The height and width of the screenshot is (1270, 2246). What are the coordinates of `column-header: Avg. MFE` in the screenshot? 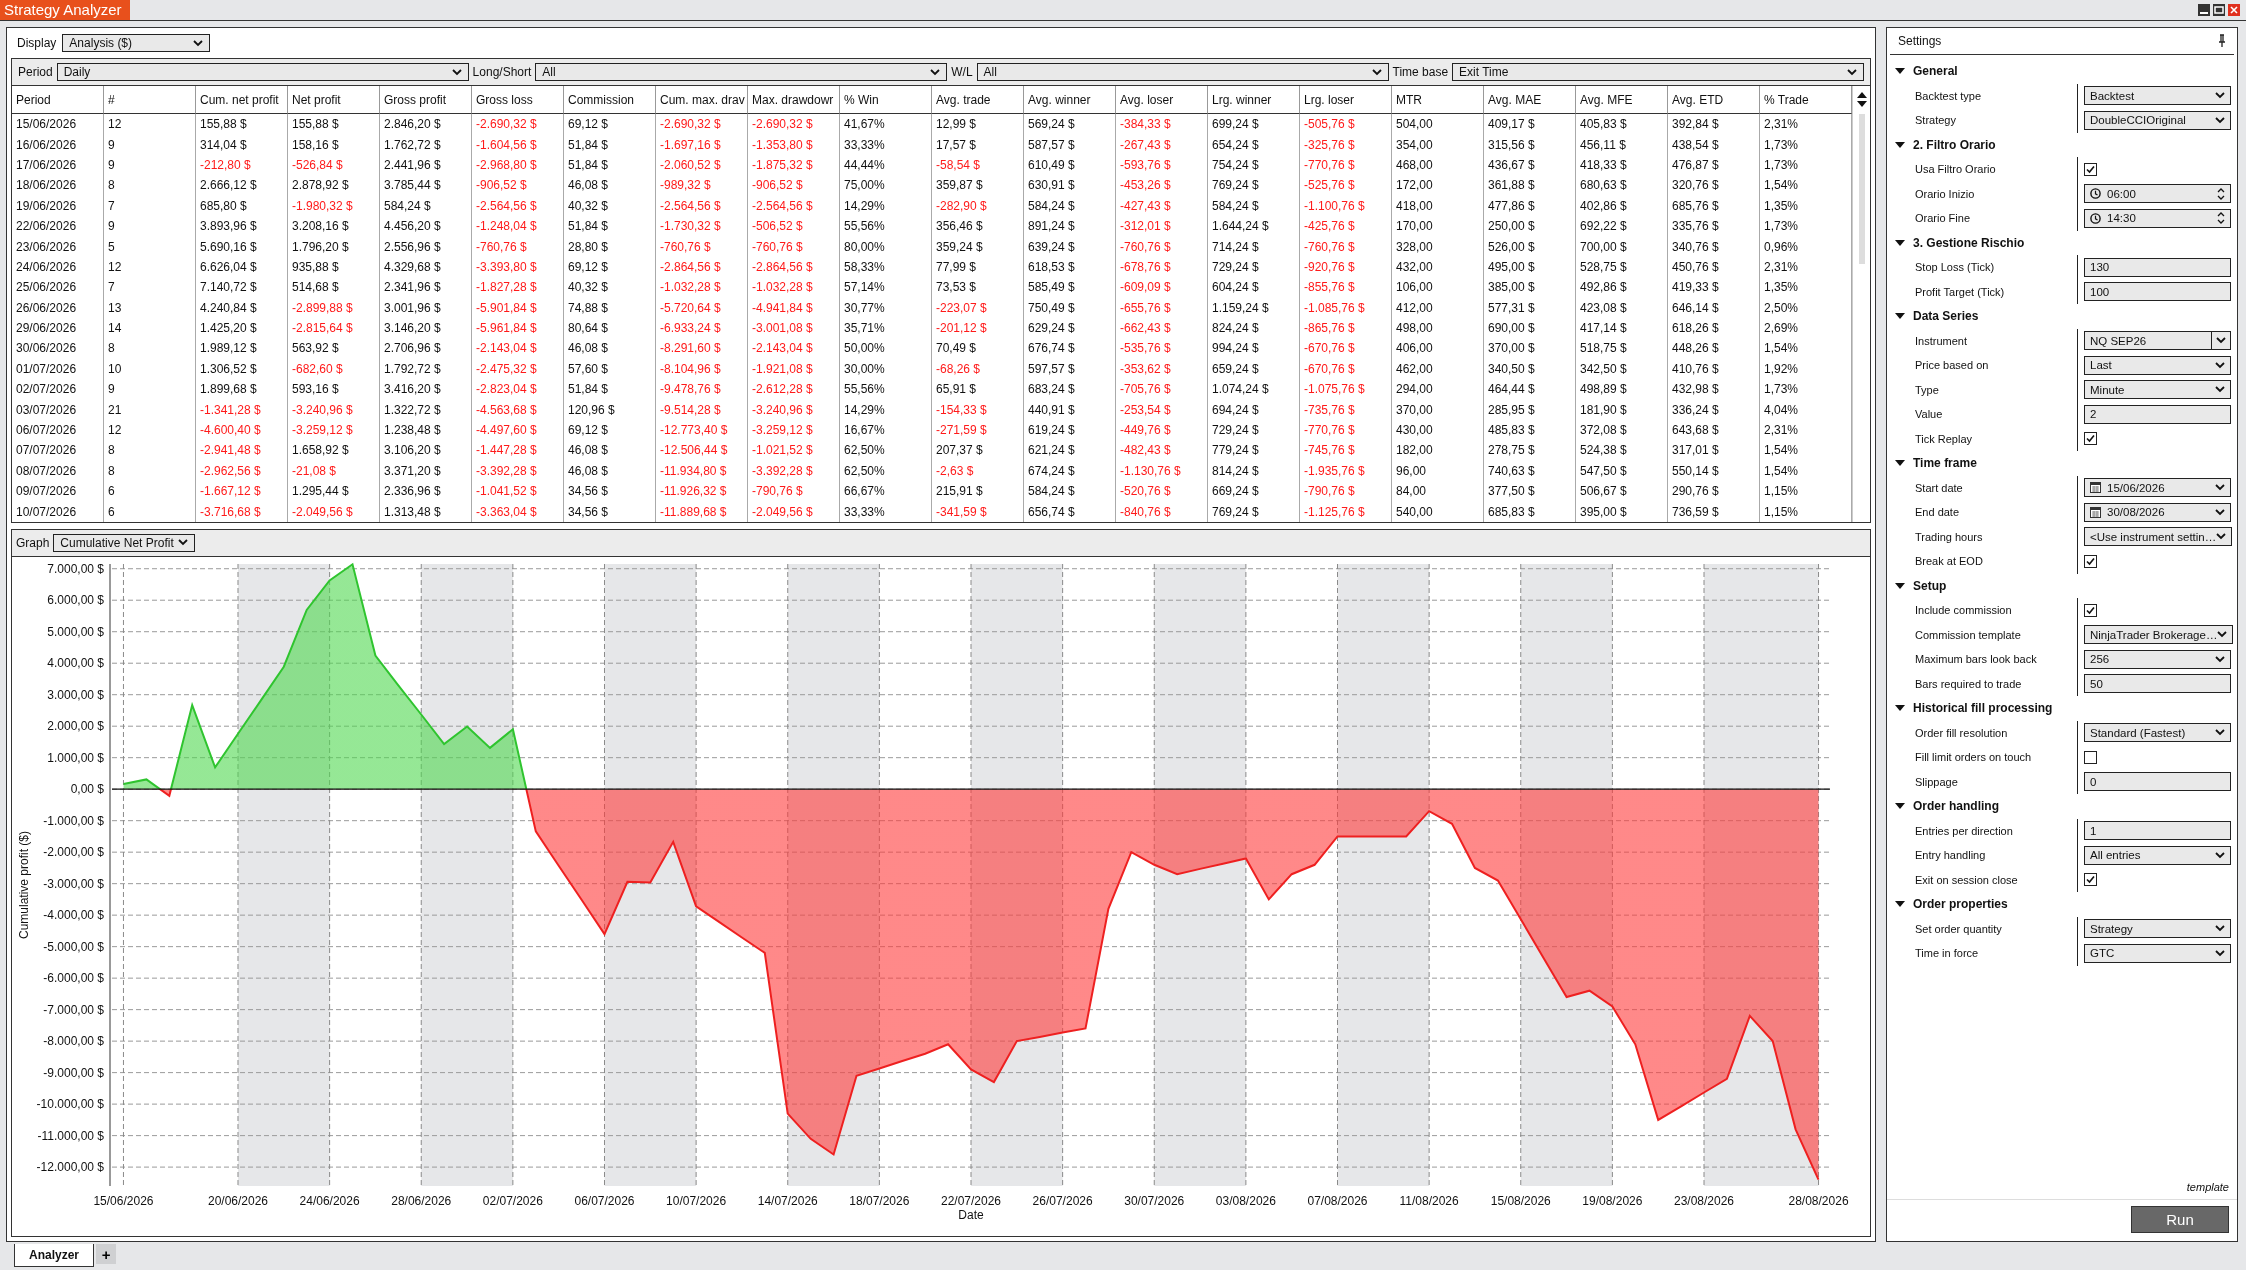 It's located at (1622, 100).